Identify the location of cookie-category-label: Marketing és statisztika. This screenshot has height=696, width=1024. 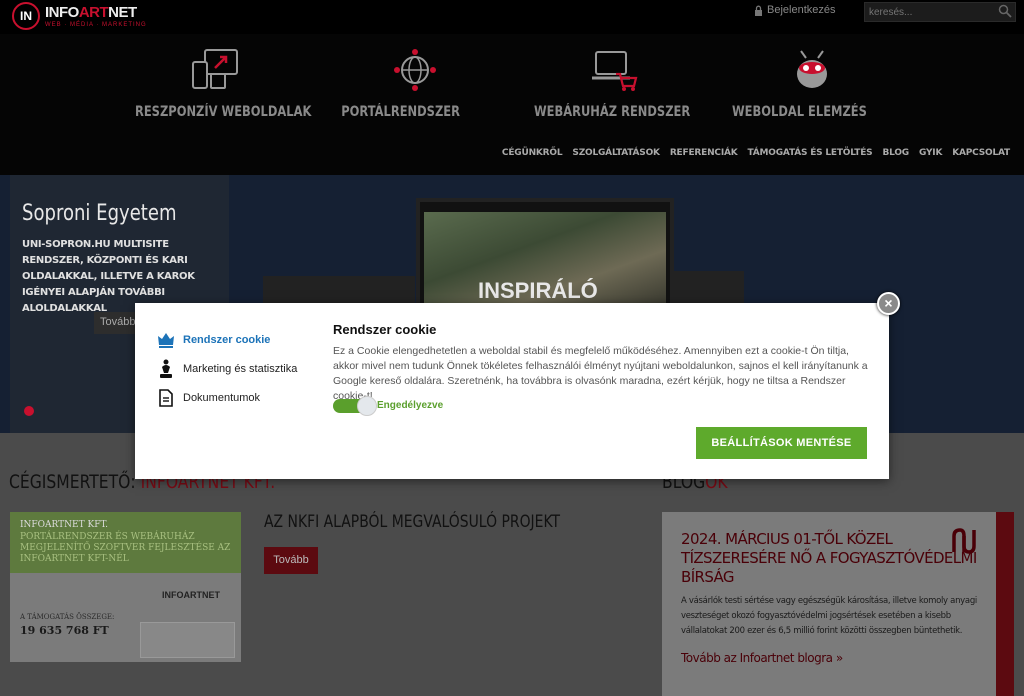
(240, 369).